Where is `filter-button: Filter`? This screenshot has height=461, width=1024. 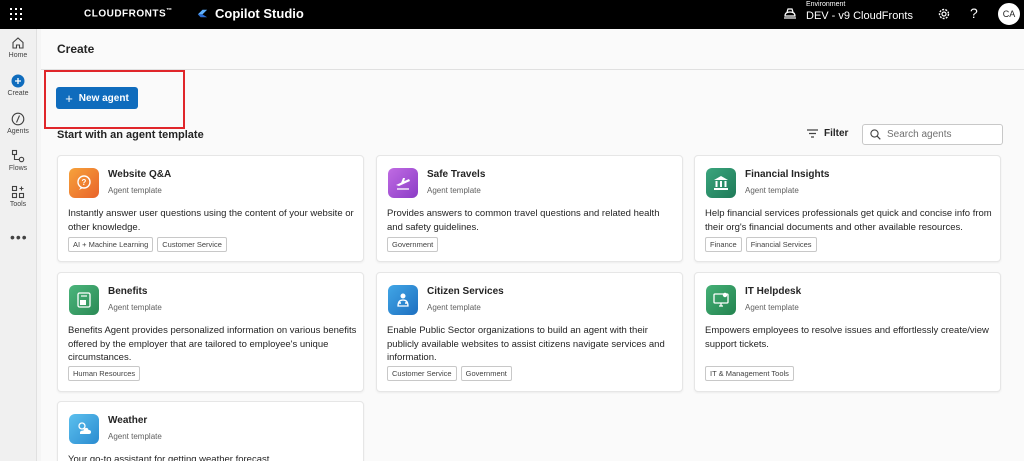 filter-button: Filter is located at coordinates (827, 133).